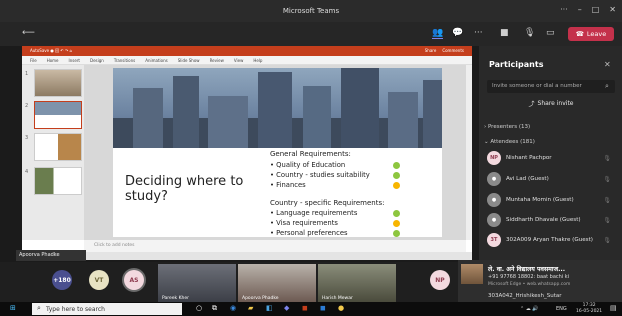  What do you see at coordinates (337, 298) in the screenshot?
I see `video-name-label: Harish Mewar` at bounding box center [337, 298].